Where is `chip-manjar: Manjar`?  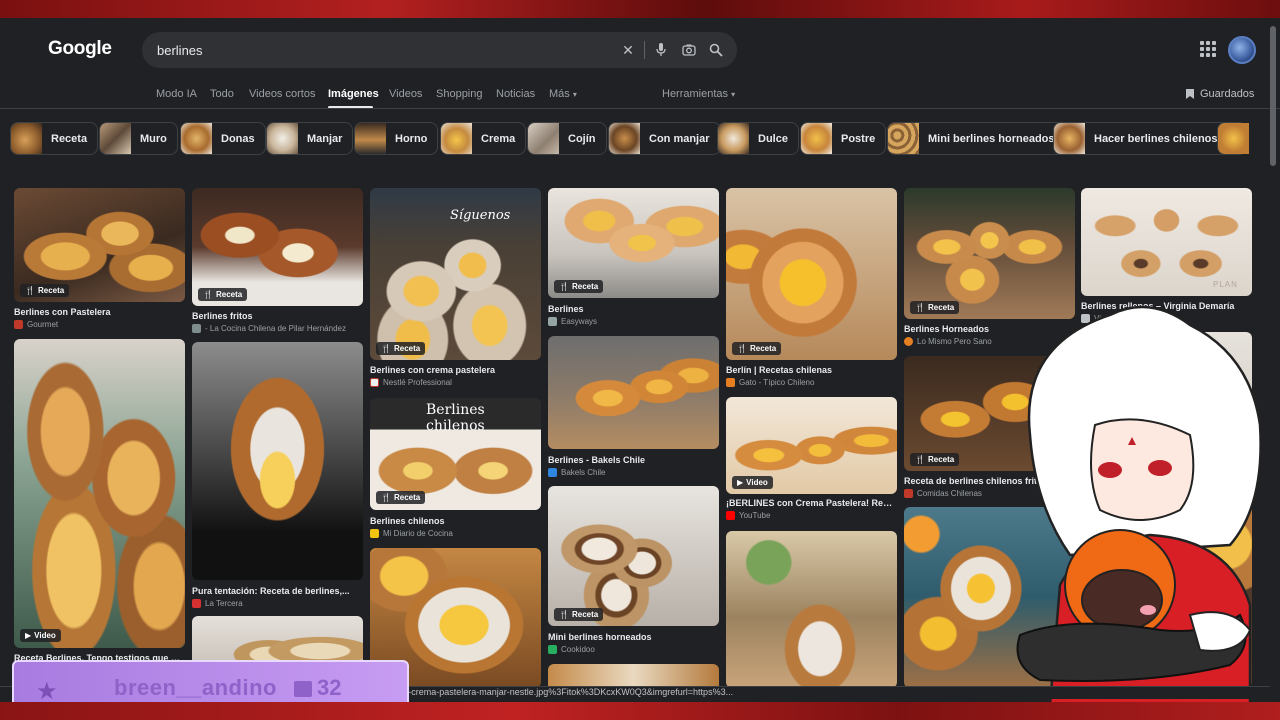 chip-manjar: Manjar is located at coordinates (310, 138).